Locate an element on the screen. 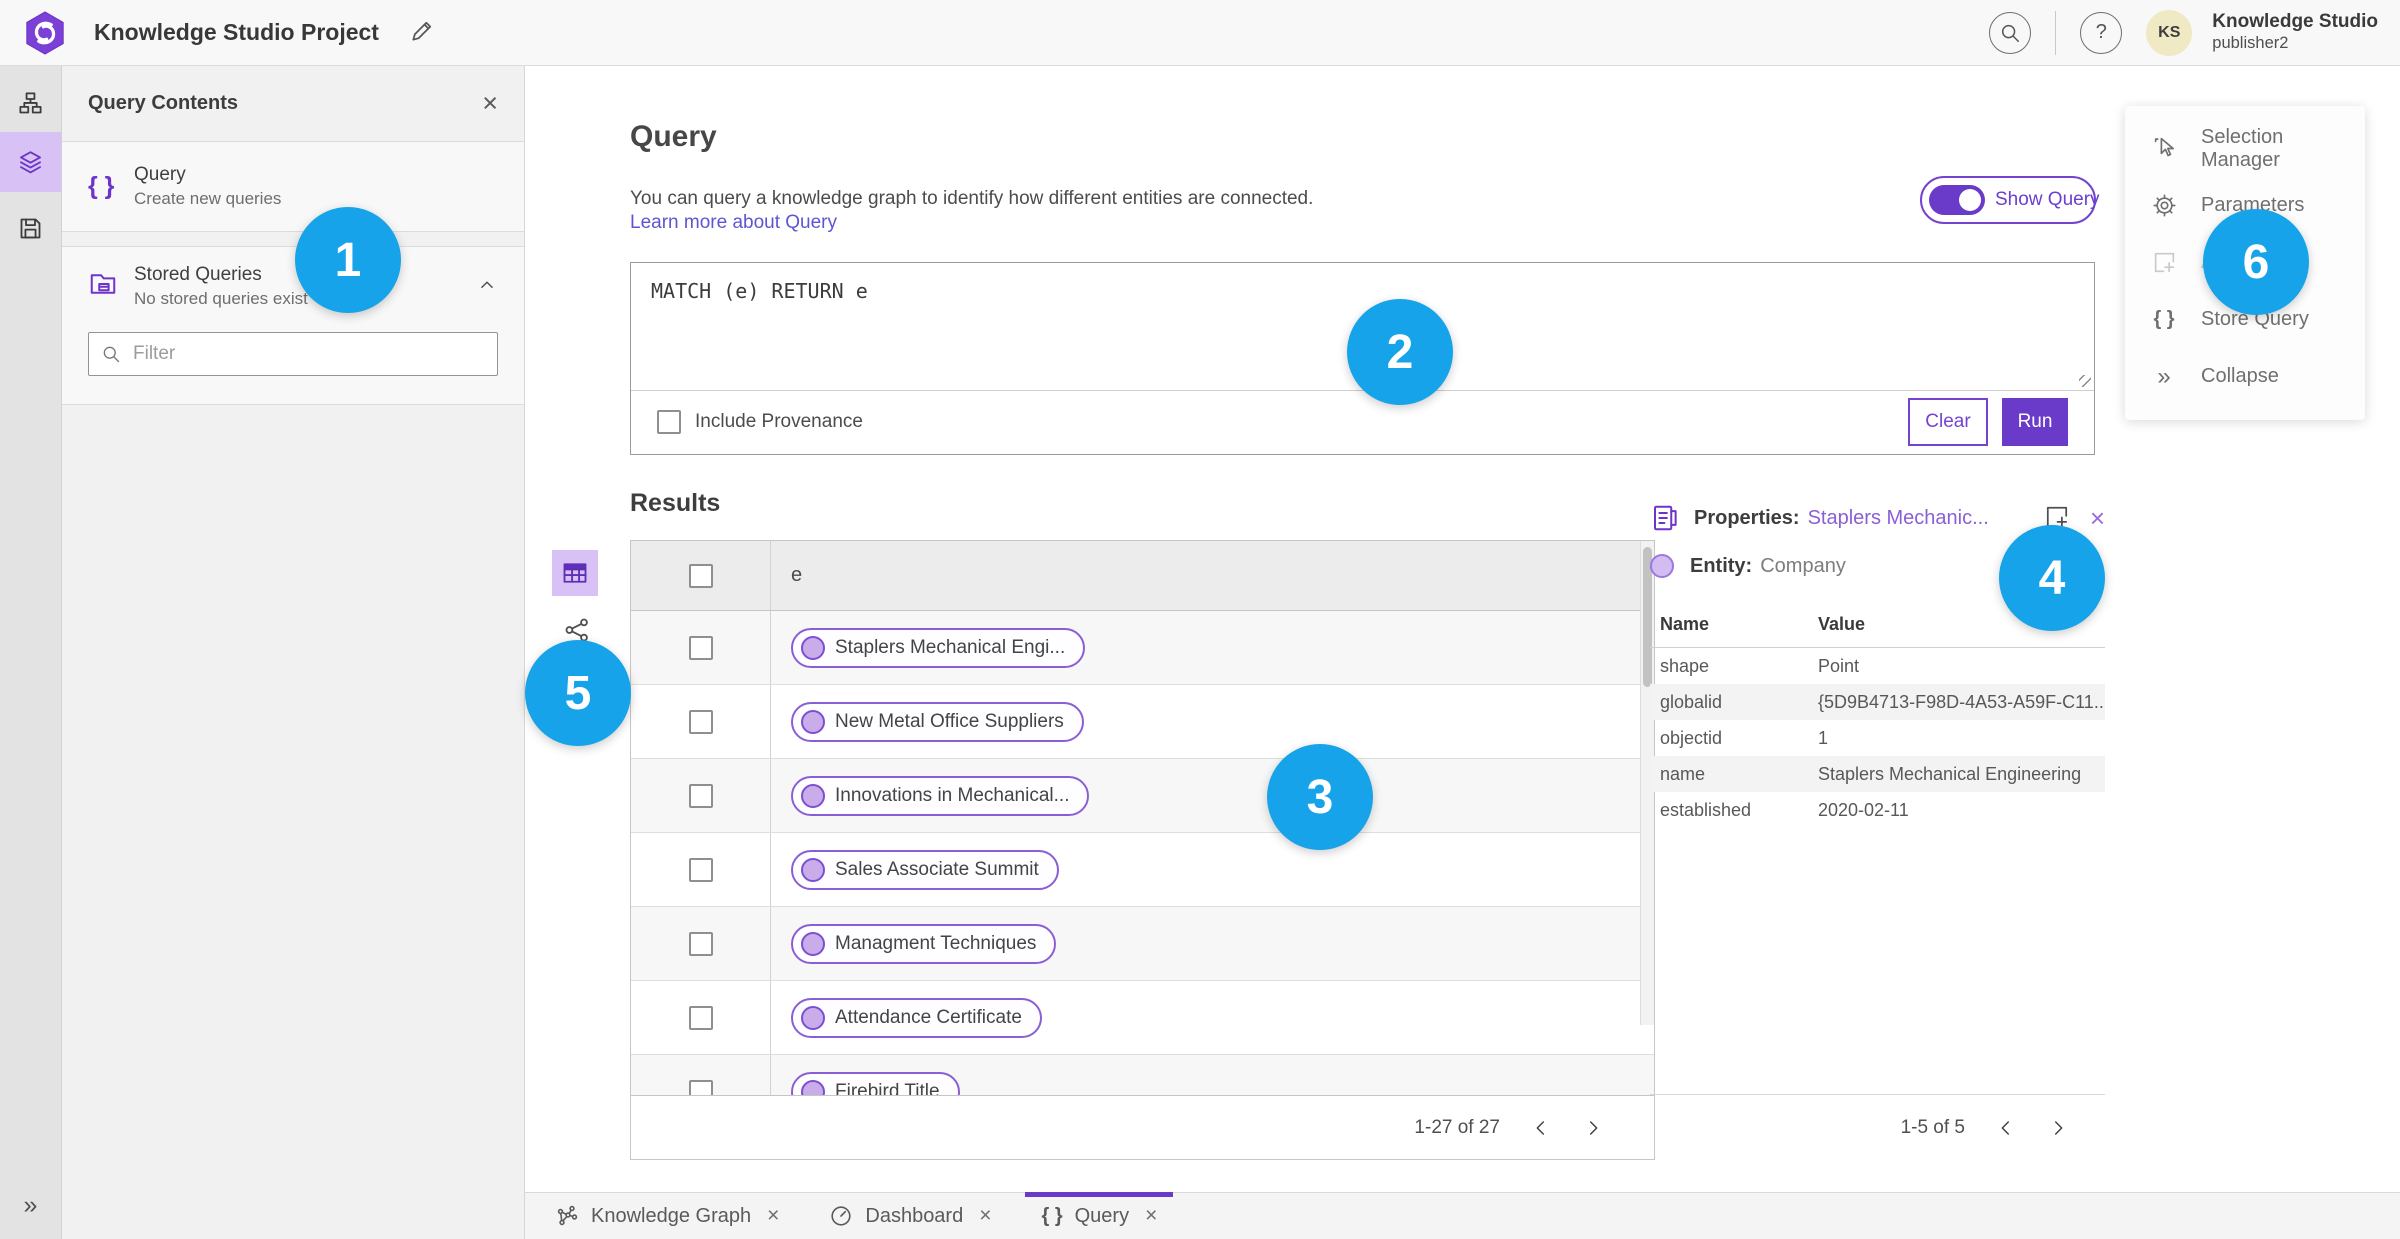  annotation-step-2: 2 is located at coordinates (1400, 352).